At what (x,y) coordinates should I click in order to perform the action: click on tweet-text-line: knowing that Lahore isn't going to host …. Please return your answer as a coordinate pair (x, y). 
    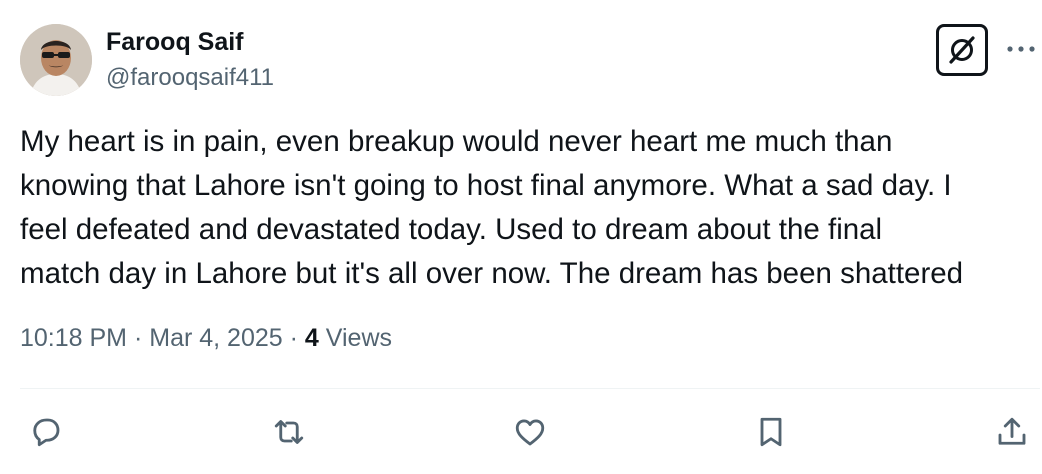
    Looking at the image, I should click on (486, 185).